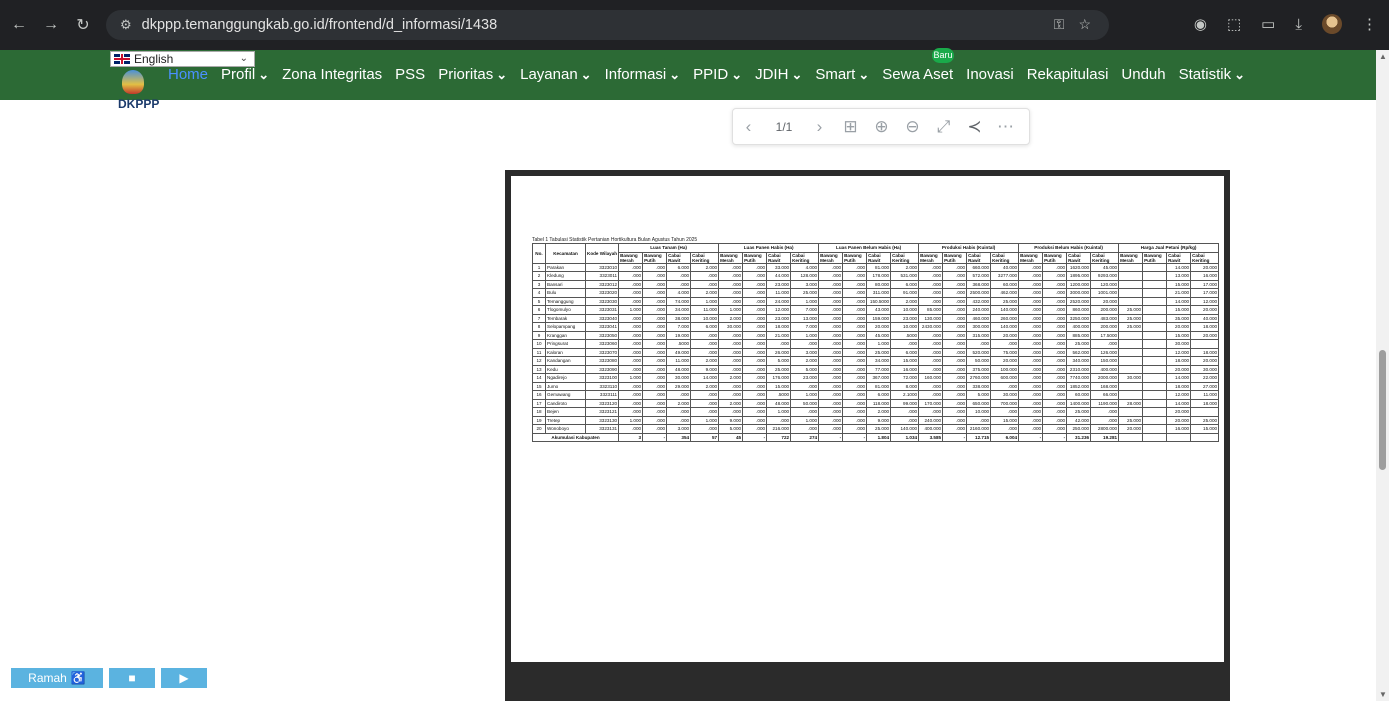 This screenshot has width=1389, height=701. What do you see at coordinates (539, 267) in the screenshot?
I see `table-cell: 1` at bounding box center [539, 267].